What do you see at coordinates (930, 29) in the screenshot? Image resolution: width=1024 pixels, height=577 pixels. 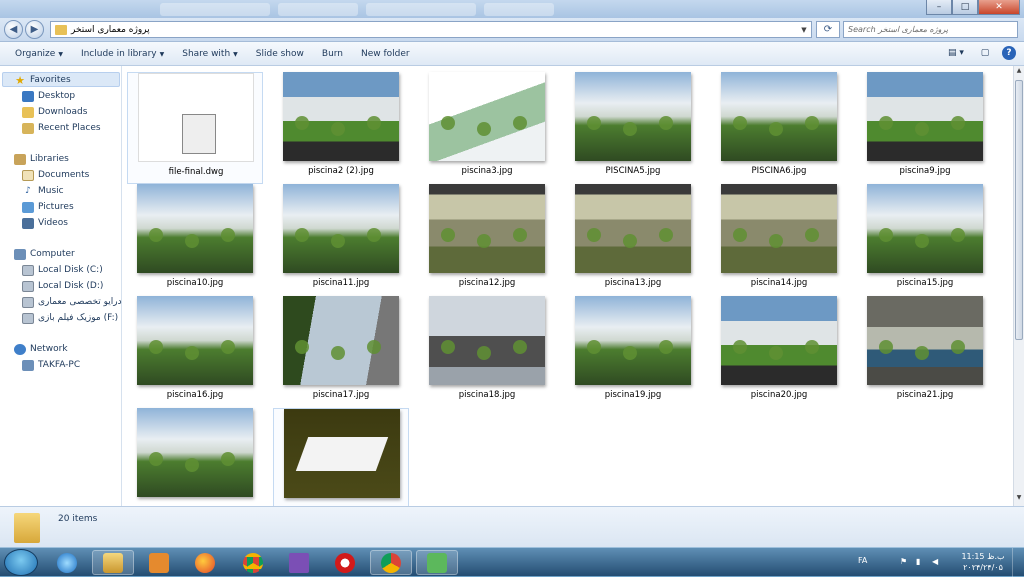 I see `search-input: Search پروژه معماری استخر` at bounding box center [930, 29].